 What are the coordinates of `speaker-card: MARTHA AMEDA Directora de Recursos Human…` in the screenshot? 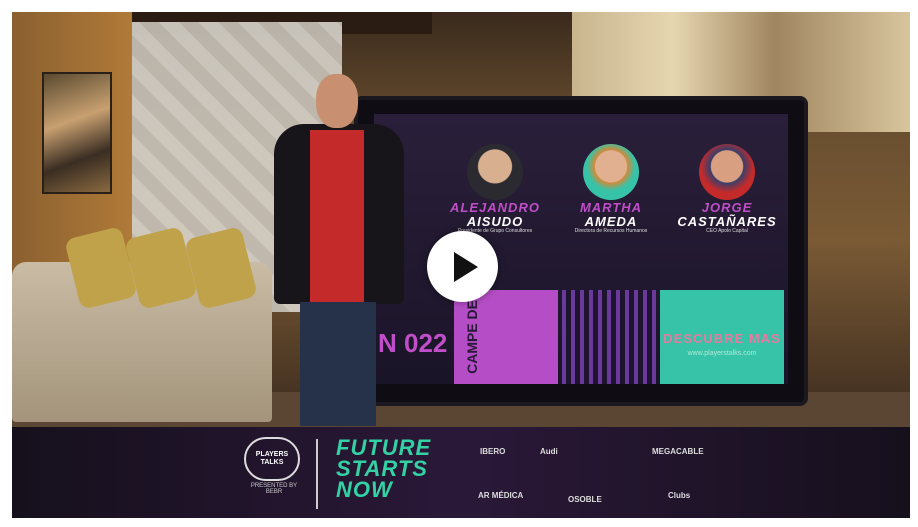 It's located at (611, 189).